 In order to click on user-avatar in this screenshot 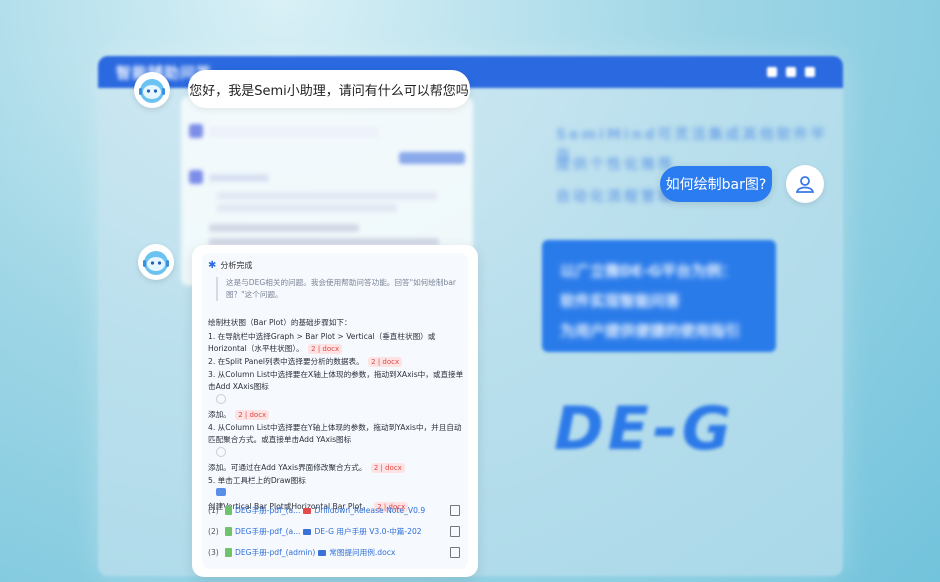, I will do `click(805, 184)`.